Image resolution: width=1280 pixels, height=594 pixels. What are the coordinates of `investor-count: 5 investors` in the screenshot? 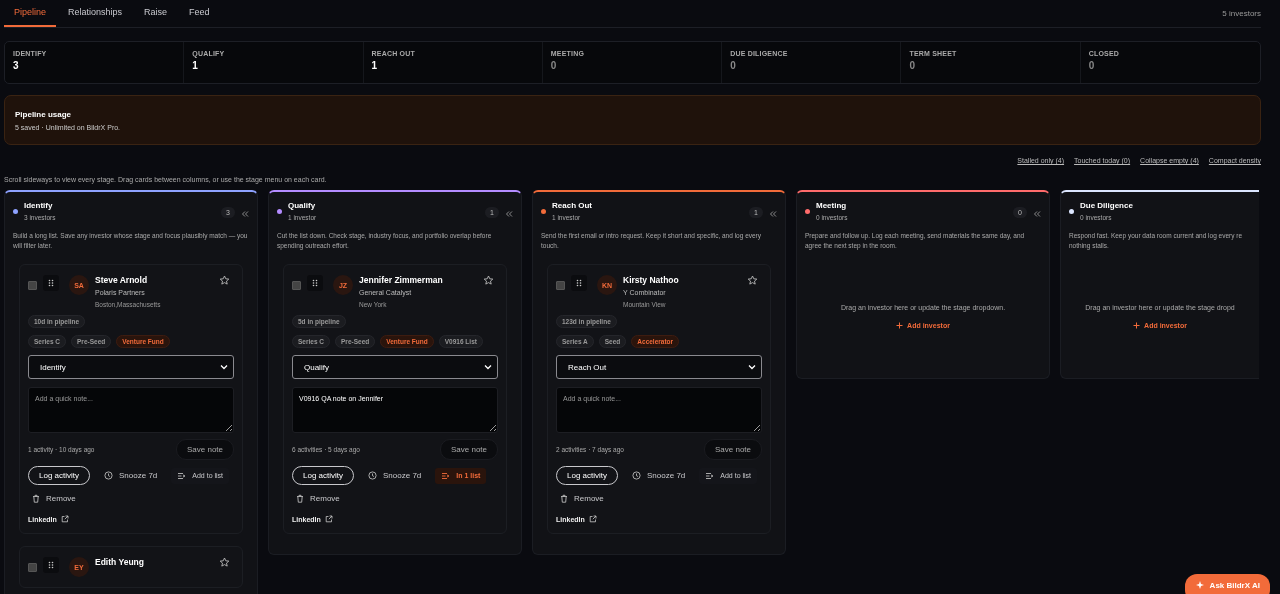 It's located at (1241, 14).